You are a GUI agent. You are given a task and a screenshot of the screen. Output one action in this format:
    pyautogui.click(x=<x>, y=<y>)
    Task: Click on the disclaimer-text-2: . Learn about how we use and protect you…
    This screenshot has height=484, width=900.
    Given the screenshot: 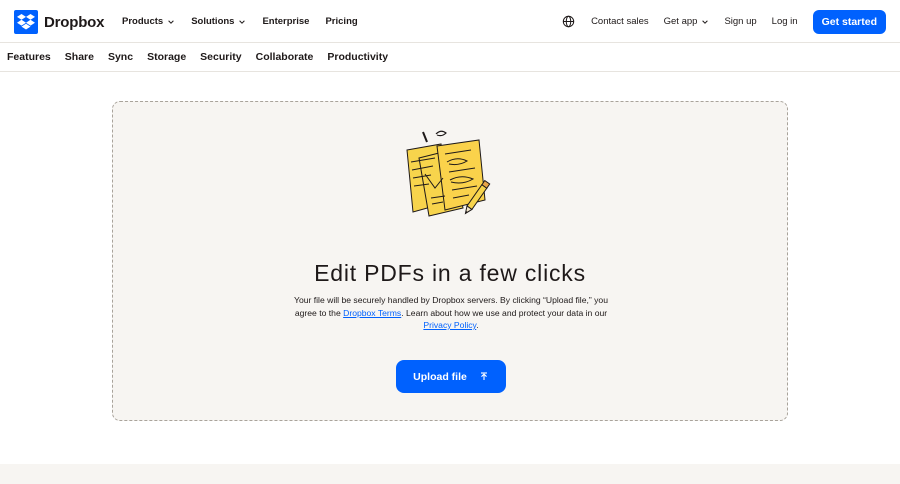 What is the action you would take?
    pyautogui.click(x=504, y=312)
    